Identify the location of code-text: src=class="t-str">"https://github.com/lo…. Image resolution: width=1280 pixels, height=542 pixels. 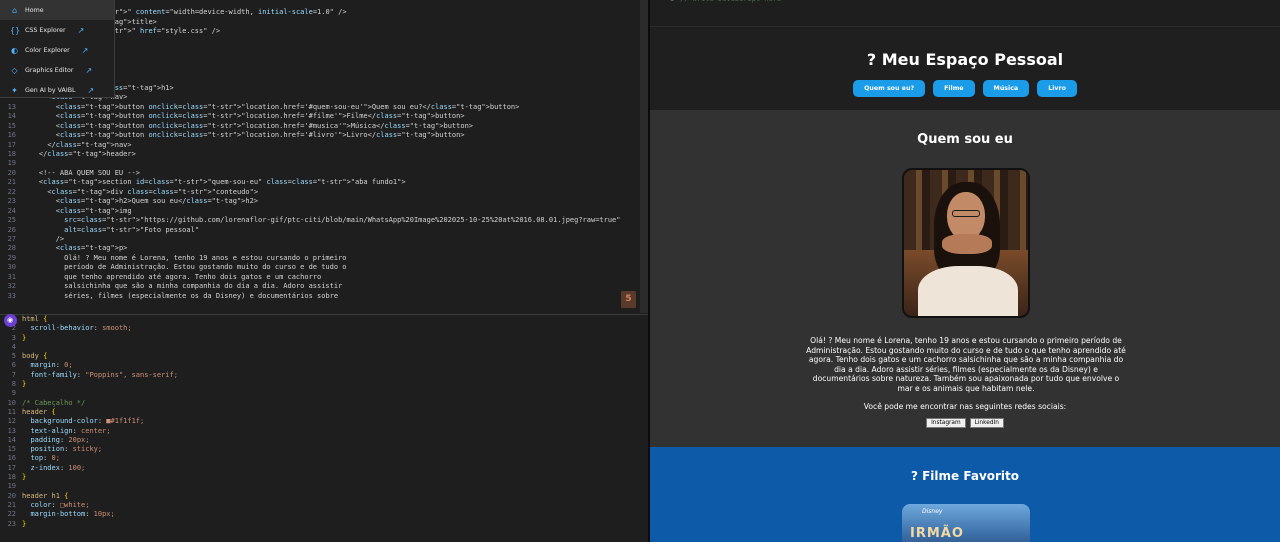
(342, 220).